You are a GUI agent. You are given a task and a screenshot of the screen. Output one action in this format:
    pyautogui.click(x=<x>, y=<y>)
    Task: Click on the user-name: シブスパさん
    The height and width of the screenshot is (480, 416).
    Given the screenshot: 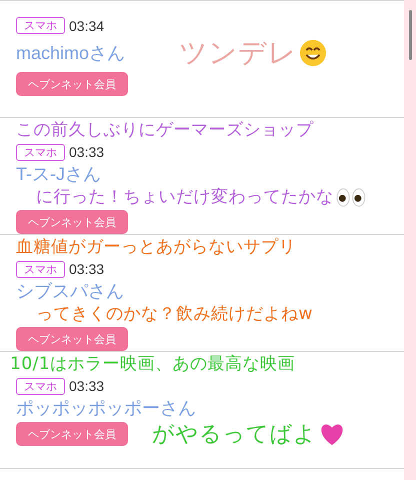 What is the action you would take?
    pyautogui.click(x=206, y=291)
    